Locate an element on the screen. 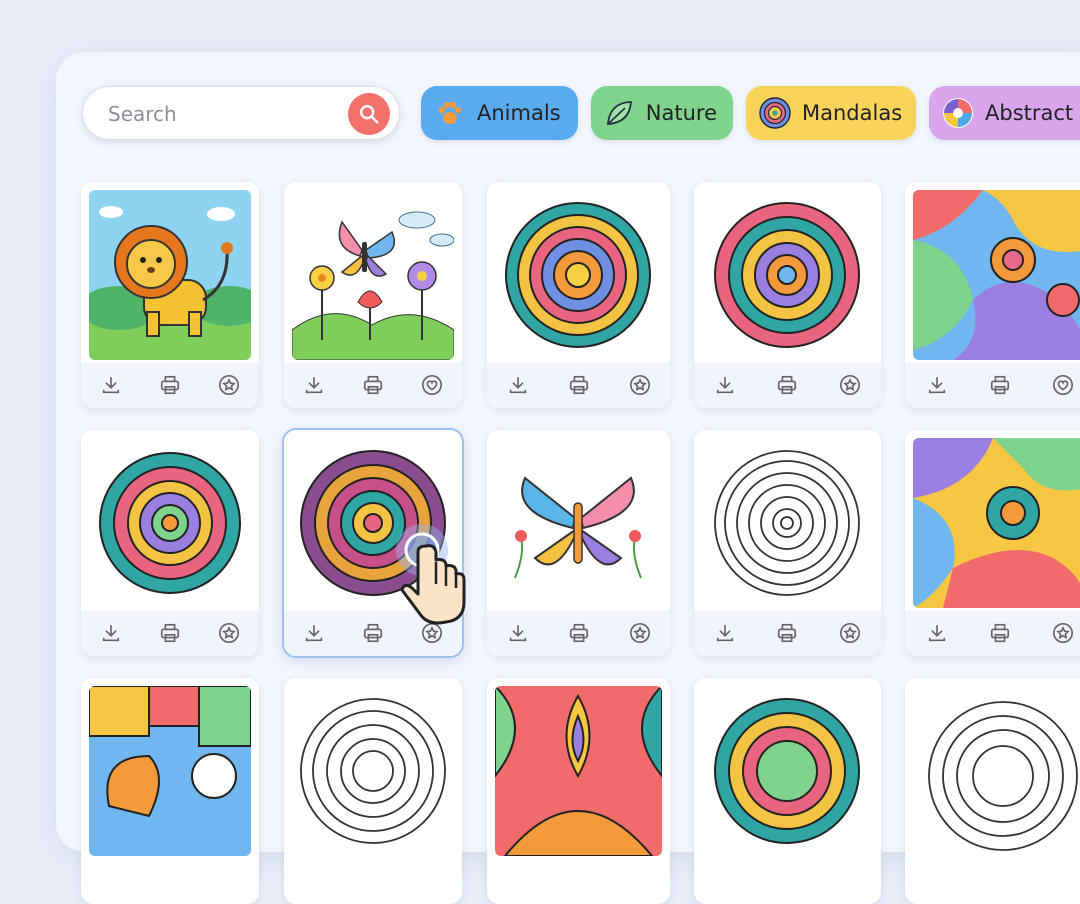  category-chip-mandalas: Mandalas is located at coordinates (831, 113).